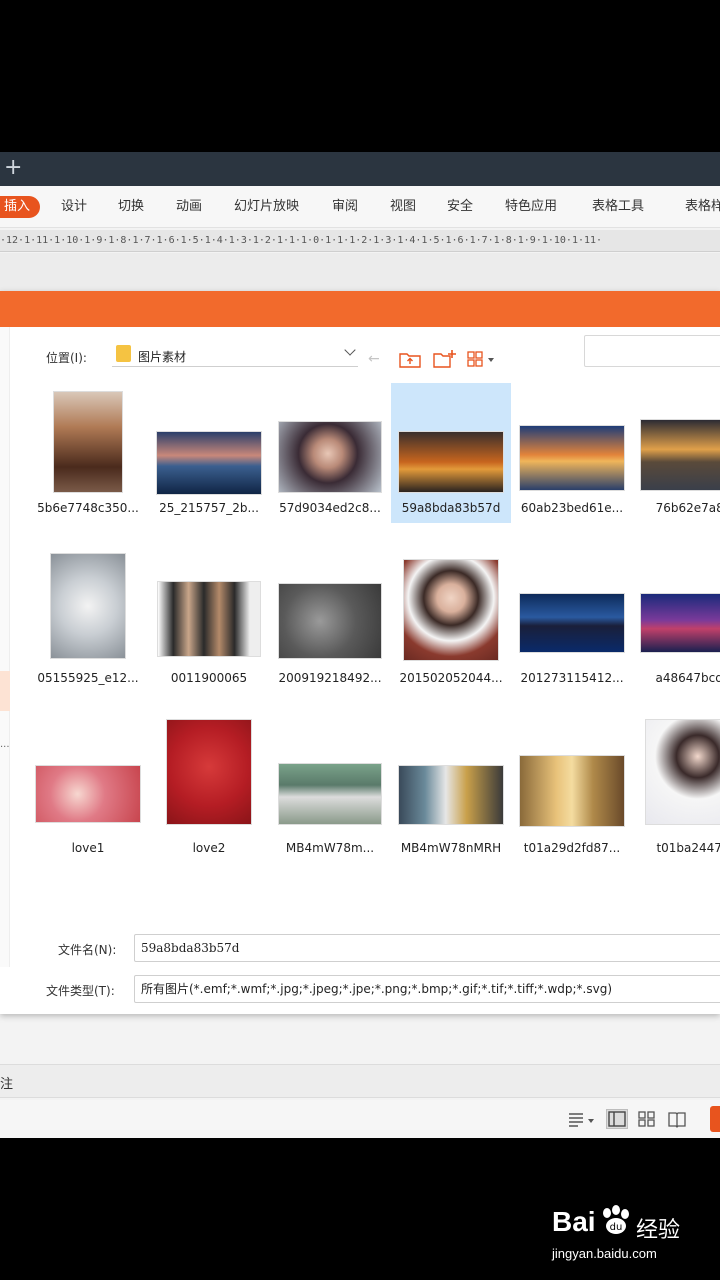 The width and height of the screenshot is (720, 1280). I want to click on file-item-selected: 59a8bda83b57d, so click(451, 453).